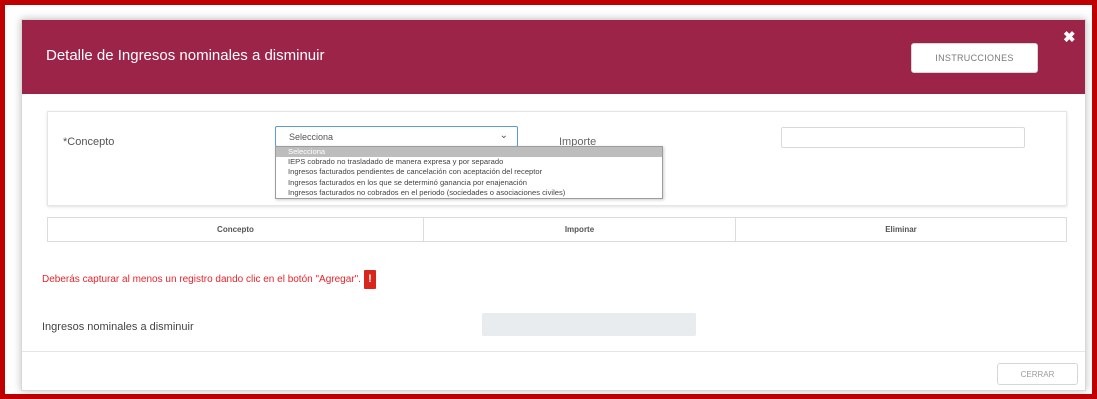 The height and width of the screenshot is (399, 1097). What do you see at coordinates (553, 351) in the screenshot?
I see `footer-divider` at bounding box center [553, 351].